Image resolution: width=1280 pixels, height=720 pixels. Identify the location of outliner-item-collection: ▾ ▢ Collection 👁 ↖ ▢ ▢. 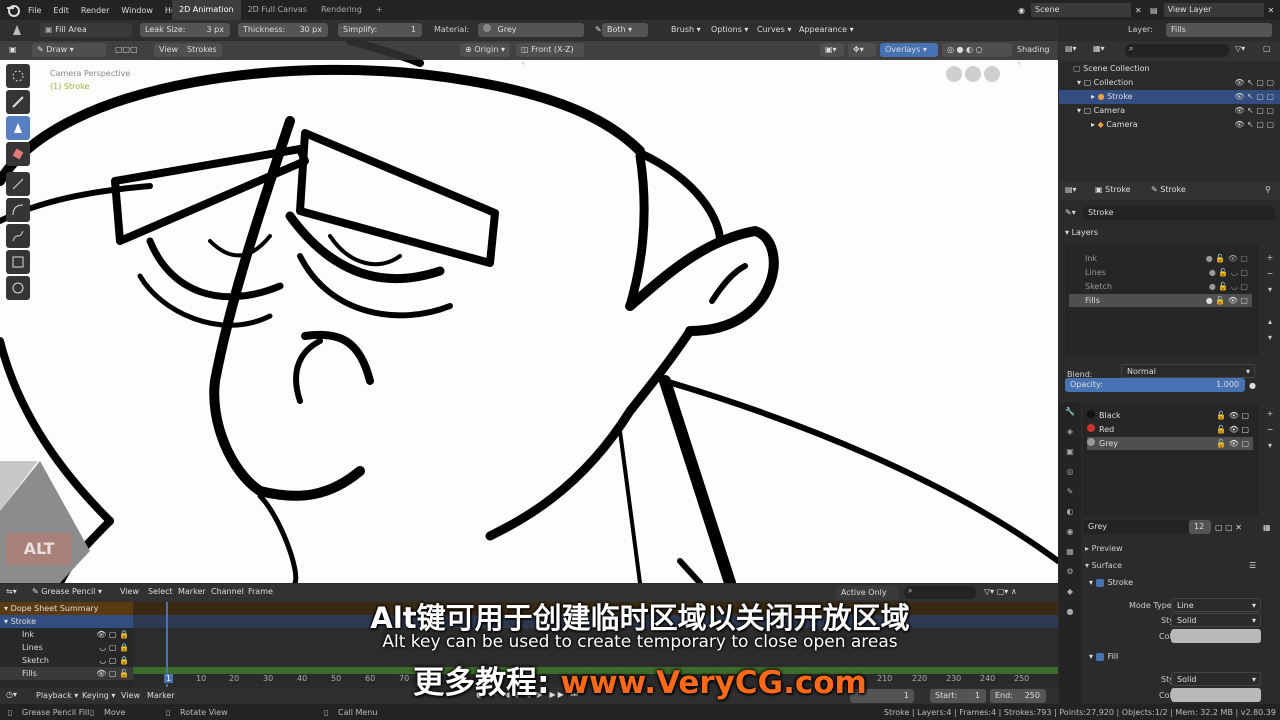
(1169, 83).